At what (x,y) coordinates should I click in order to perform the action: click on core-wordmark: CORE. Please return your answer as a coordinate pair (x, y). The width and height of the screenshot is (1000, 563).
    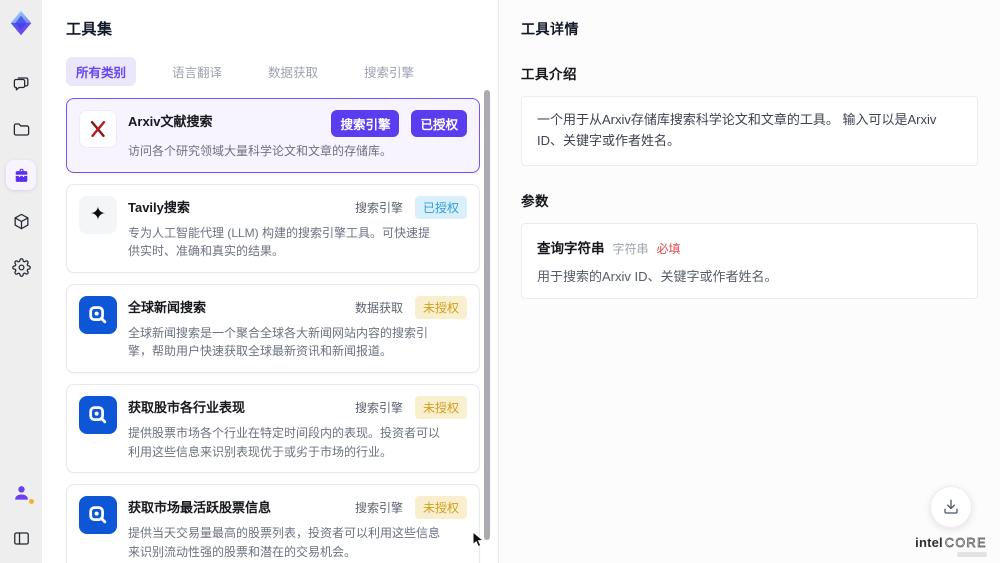
    Looking at the image, I should click on (965, 543).